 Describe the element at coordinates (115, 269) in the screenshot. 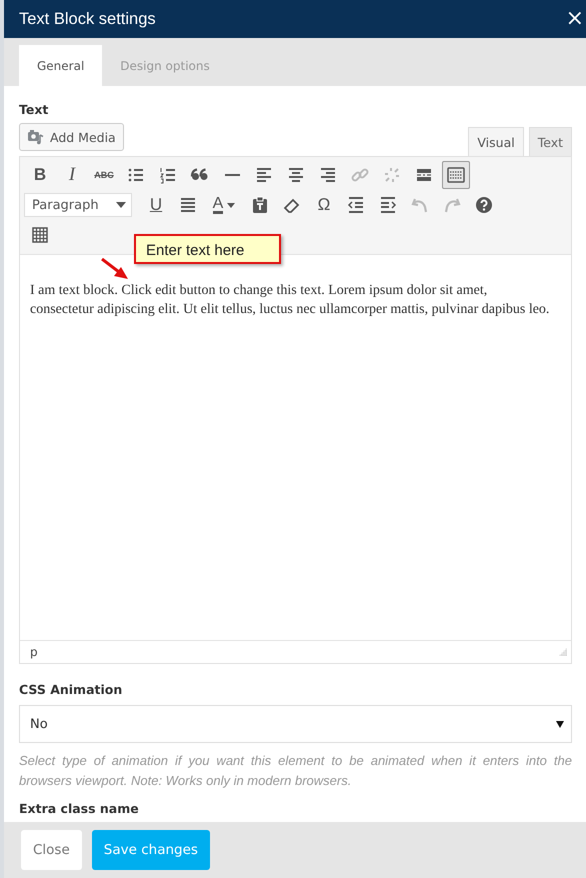

I see `annotation-arrow` at that location.